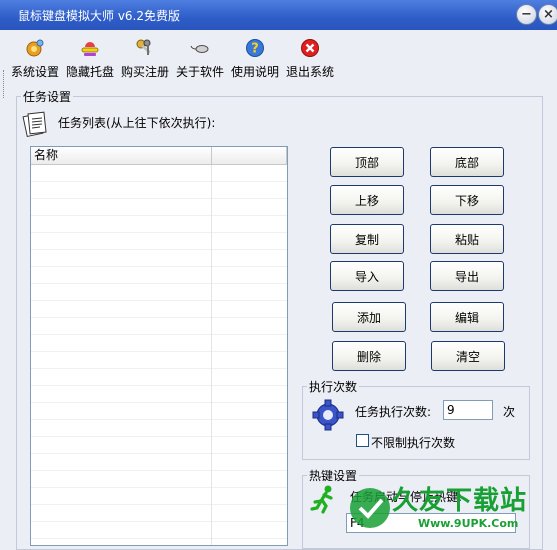 Image resolution: width=557 pixels, height=550 pixels. Describe the element at coordinates (467, 276) in the screenshot. I see `export-button: 导出` at that location.